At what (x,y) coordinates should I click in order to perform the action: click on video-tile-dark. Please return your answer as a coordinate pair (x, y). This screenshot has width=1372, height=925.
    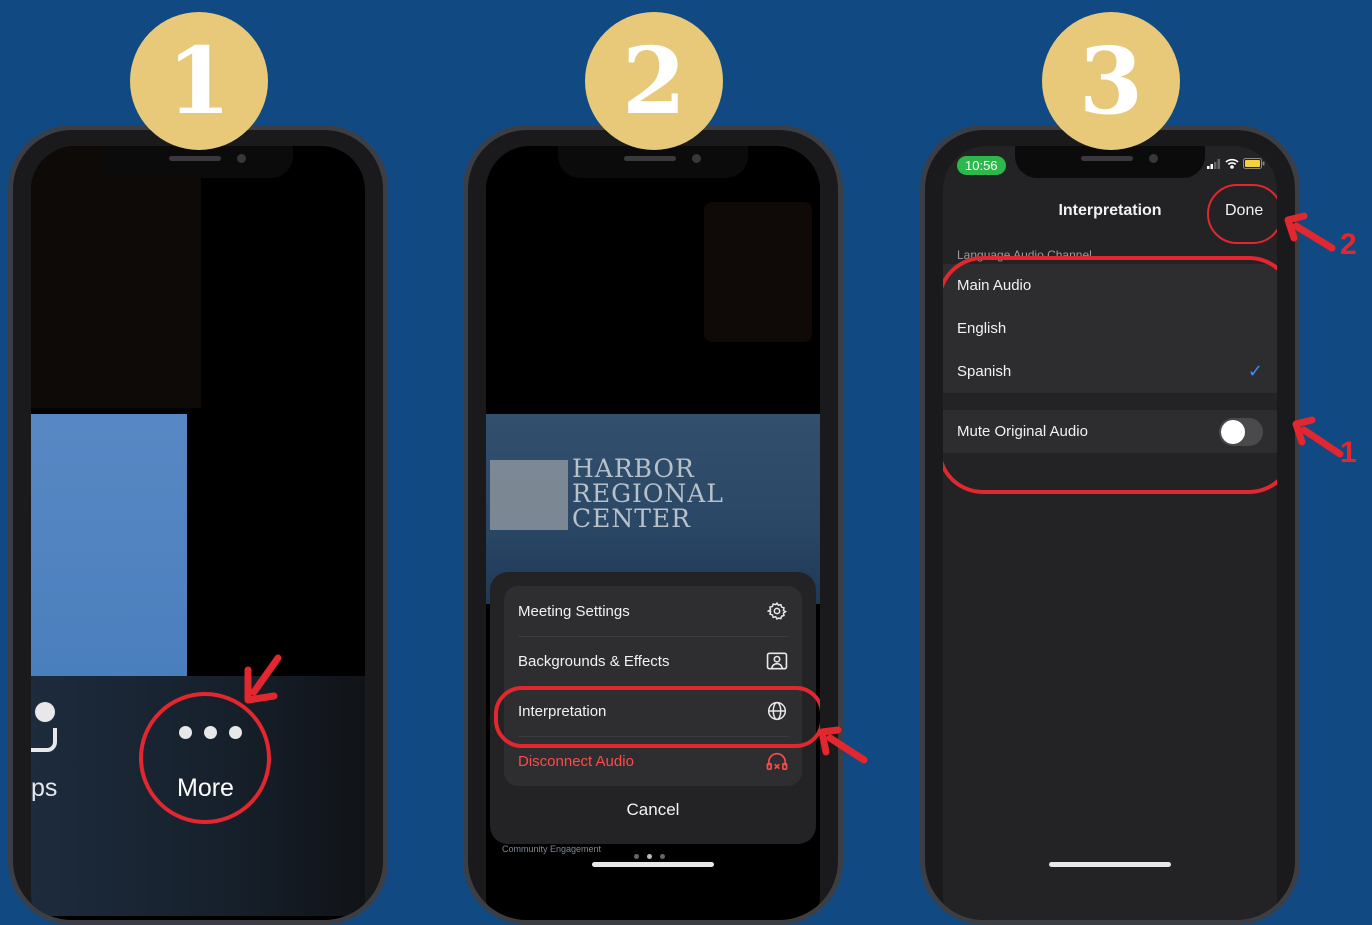
    Looking at the image, I should click on (116, 277).